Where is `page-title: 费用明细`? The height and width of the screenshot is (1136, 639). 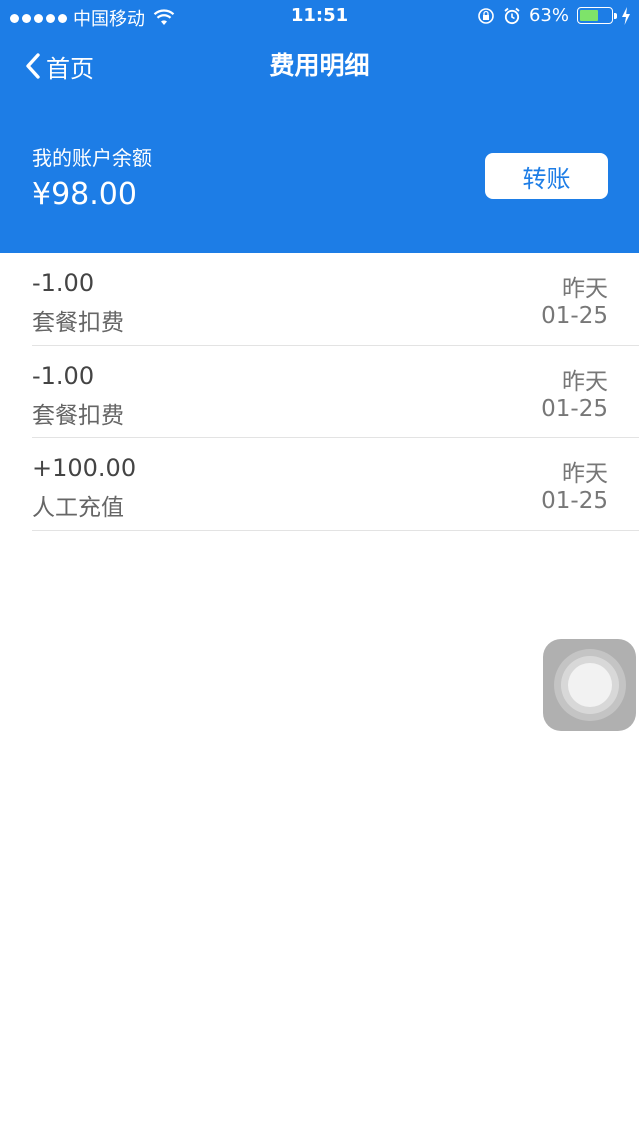 page-title: 费用明细 is located at coordinates (319, 65).